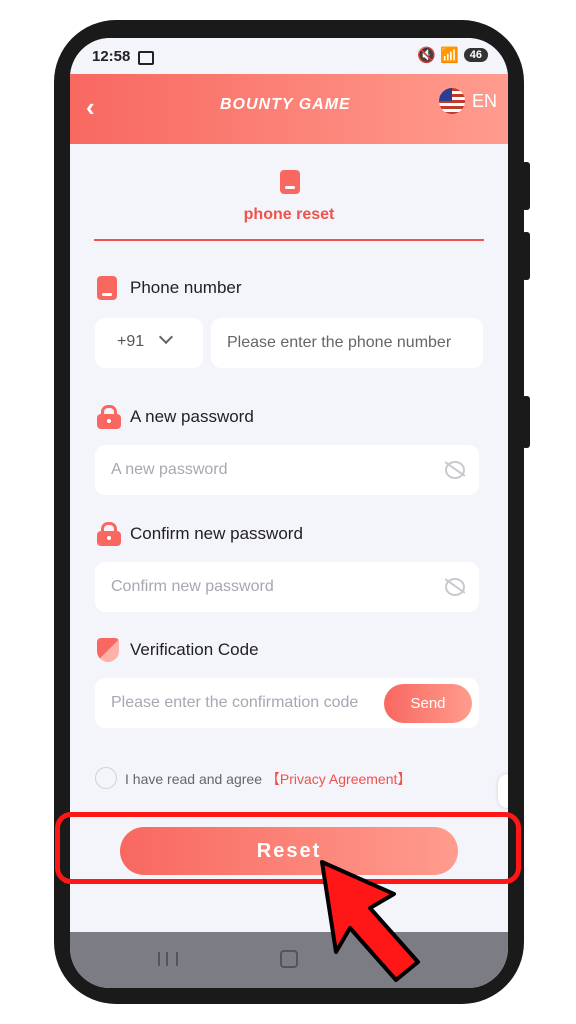 The image size is (576, 1024). What do you see at coordinates (289, 215) in the screenshot?
I see `tab-phone-reset: phone reset` at bounding box center [289, 215].